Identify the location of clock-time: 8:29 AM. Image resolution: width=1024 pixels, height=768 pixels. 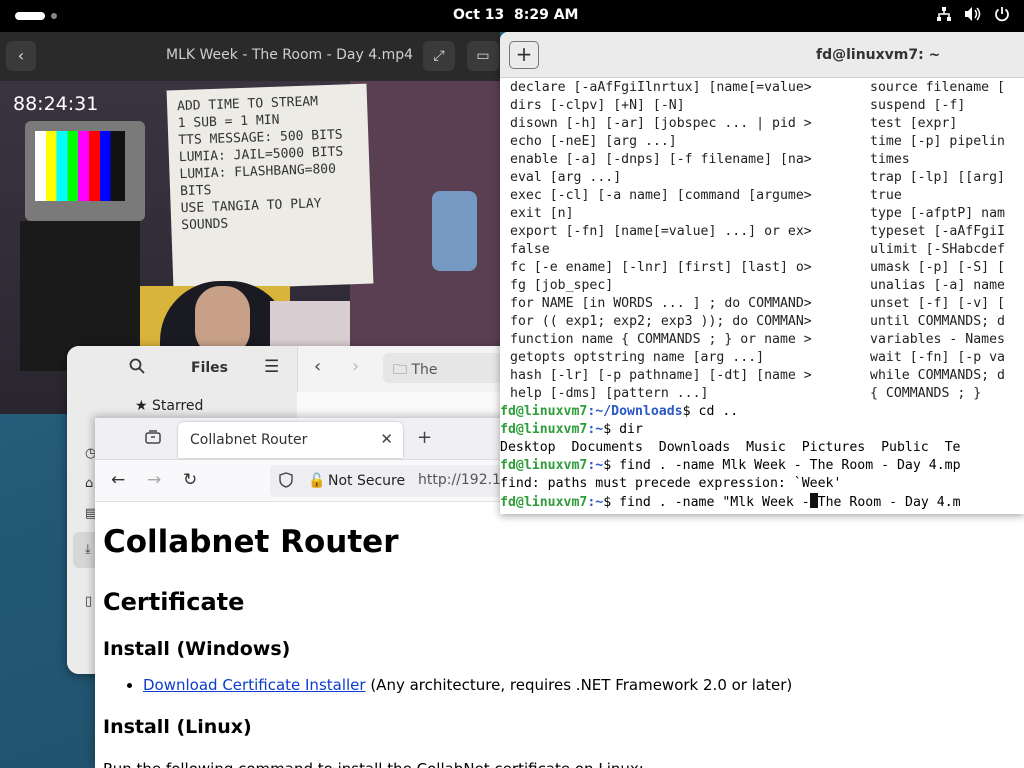
(546, 15).